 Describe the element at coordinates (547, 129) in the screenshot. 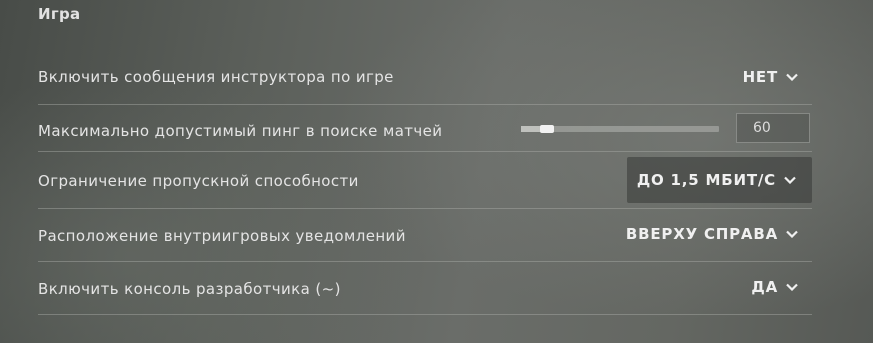

I see `slider-thumb` at that location.